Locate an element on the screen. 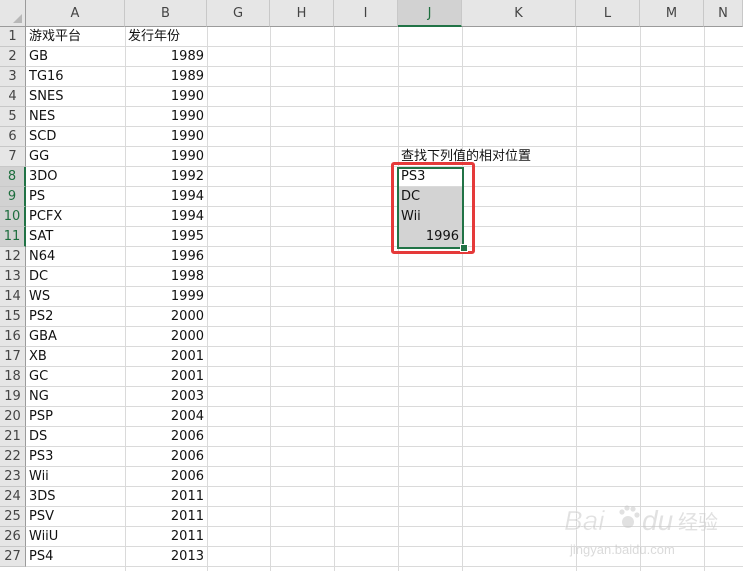  cell-a5: NES is located at coordinates (75, 117).